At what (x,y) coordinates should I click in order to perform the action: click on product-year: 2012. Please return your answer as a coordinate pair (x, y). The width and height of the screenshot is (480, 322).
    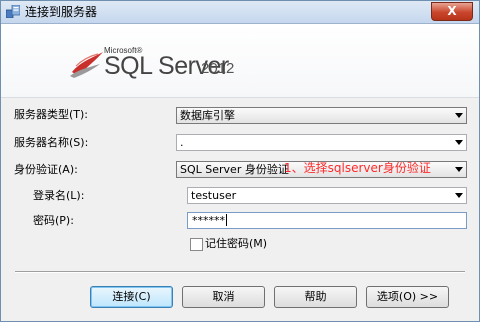
    Looking at the image, I should click on (218, 68).